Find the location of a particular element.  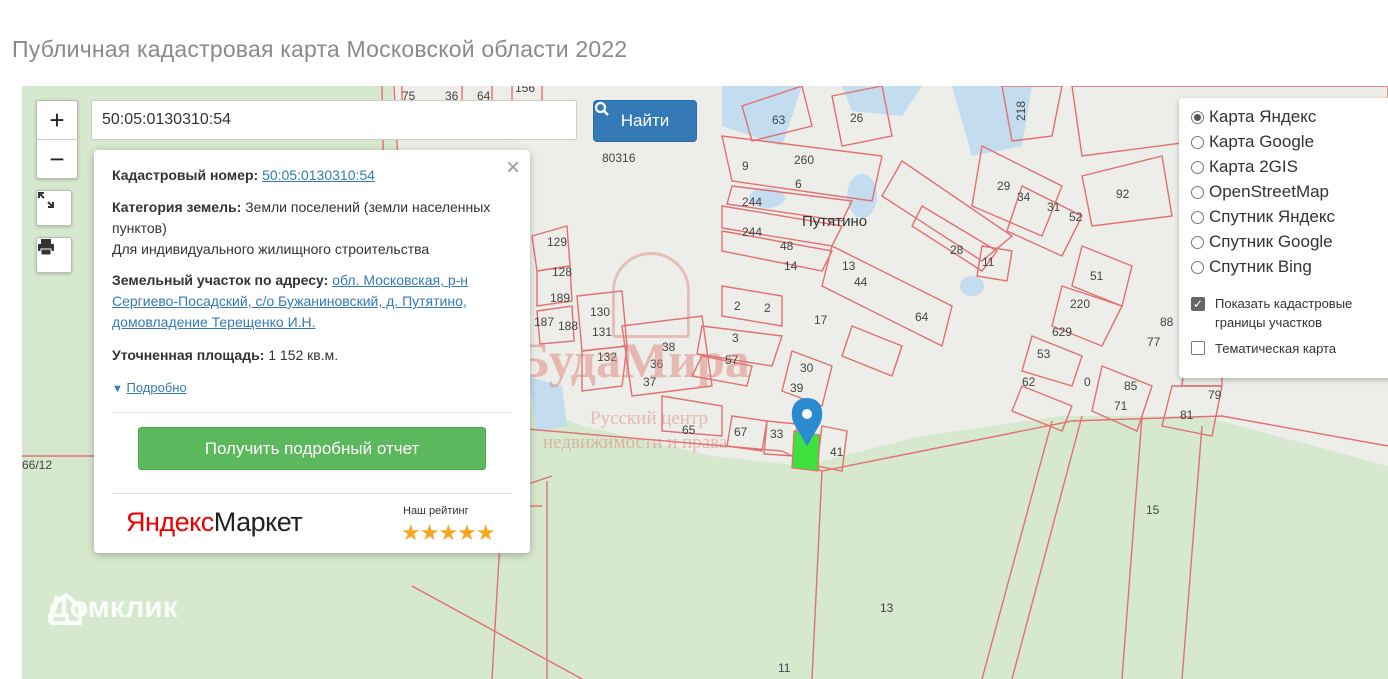

address-label: Земельный участок по адресу: is located at coordinates (220, 280).